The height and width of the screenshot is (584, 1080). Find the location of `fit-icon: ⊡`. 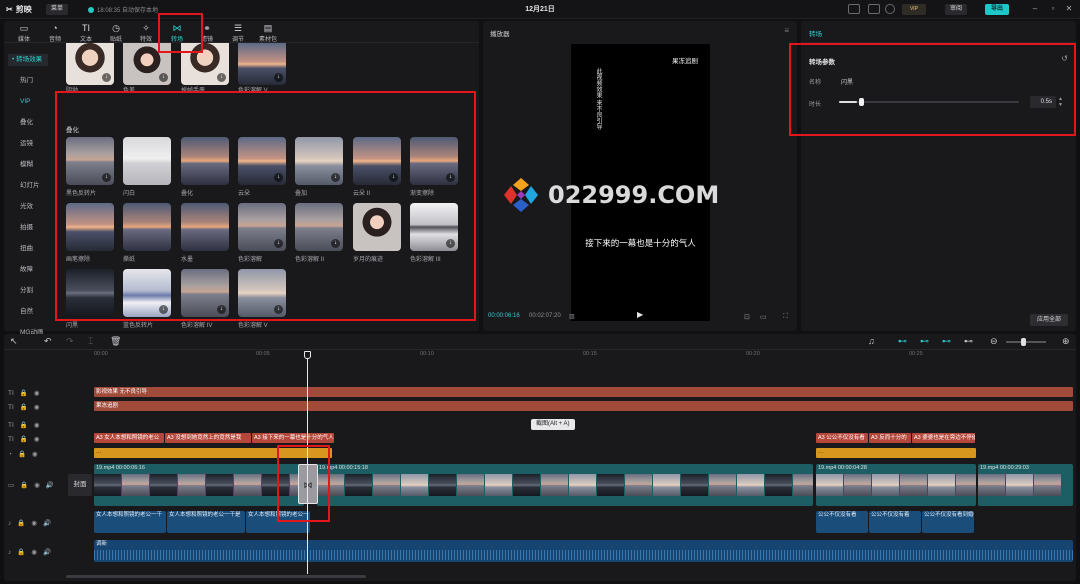

fit-icon: ⊡ is located at coordinates (747, 317).